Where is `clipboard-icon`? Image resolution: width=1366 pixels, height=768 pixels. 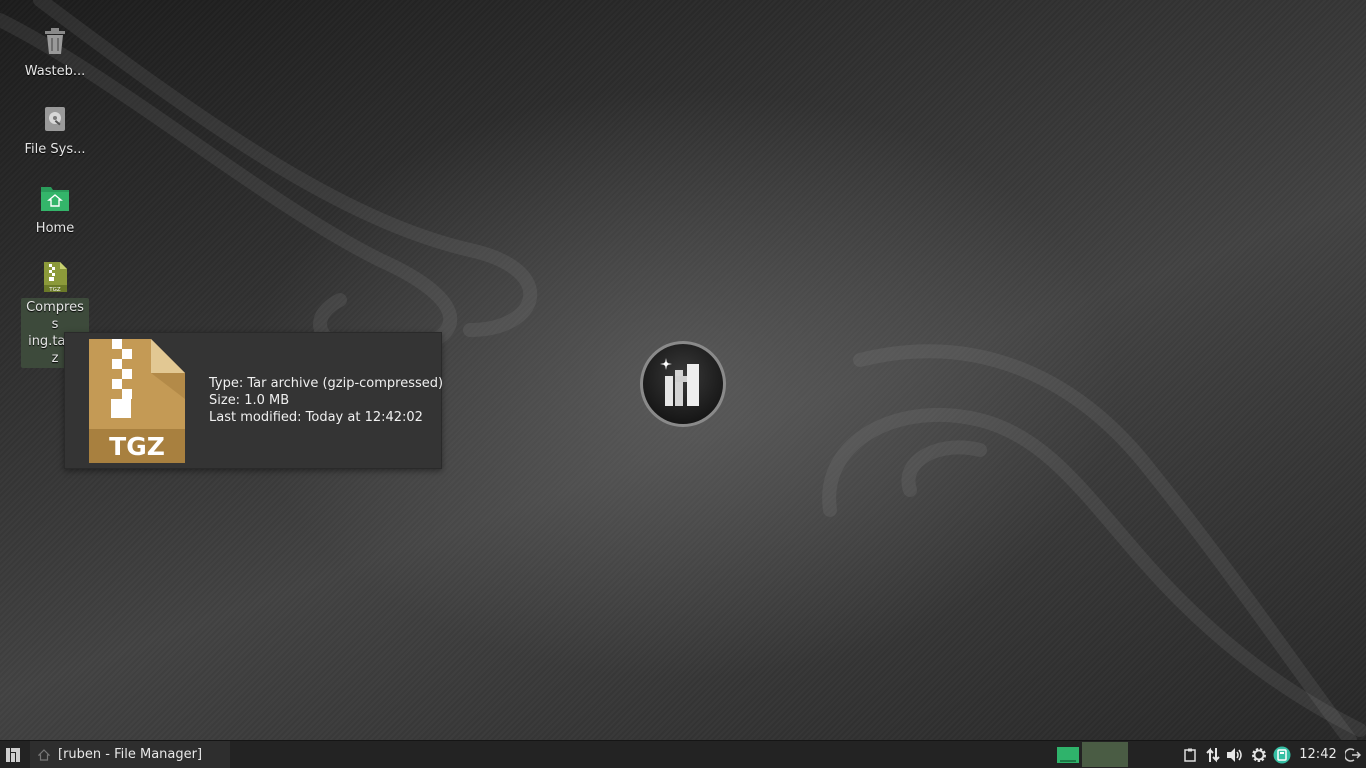
clipboard-icon is located at coordinates (1190, 755).